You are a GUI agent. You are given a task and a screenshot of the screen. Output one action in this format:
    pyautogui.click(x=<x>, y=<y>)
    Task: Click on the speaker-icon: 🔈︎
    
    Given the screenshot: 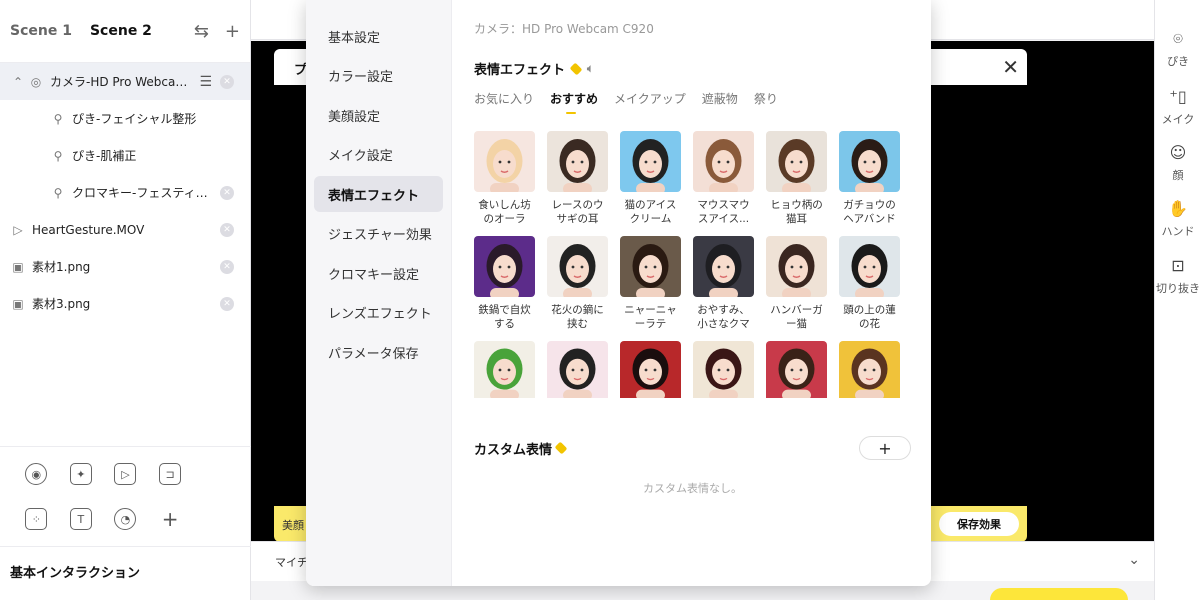 What is the action you would take?
    pyautogui.click(x=590, y=69)
    